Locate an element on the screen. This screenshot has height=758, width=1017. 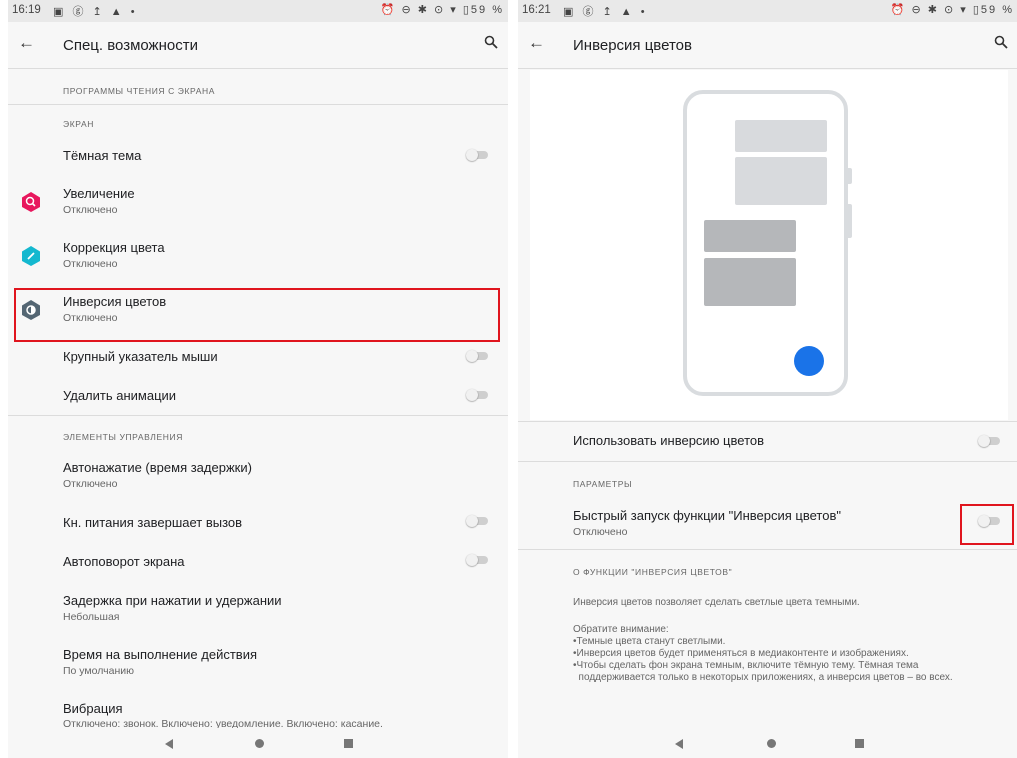
setting-autorotate: Автоповорот экрана is located at coordinates (258, 562).